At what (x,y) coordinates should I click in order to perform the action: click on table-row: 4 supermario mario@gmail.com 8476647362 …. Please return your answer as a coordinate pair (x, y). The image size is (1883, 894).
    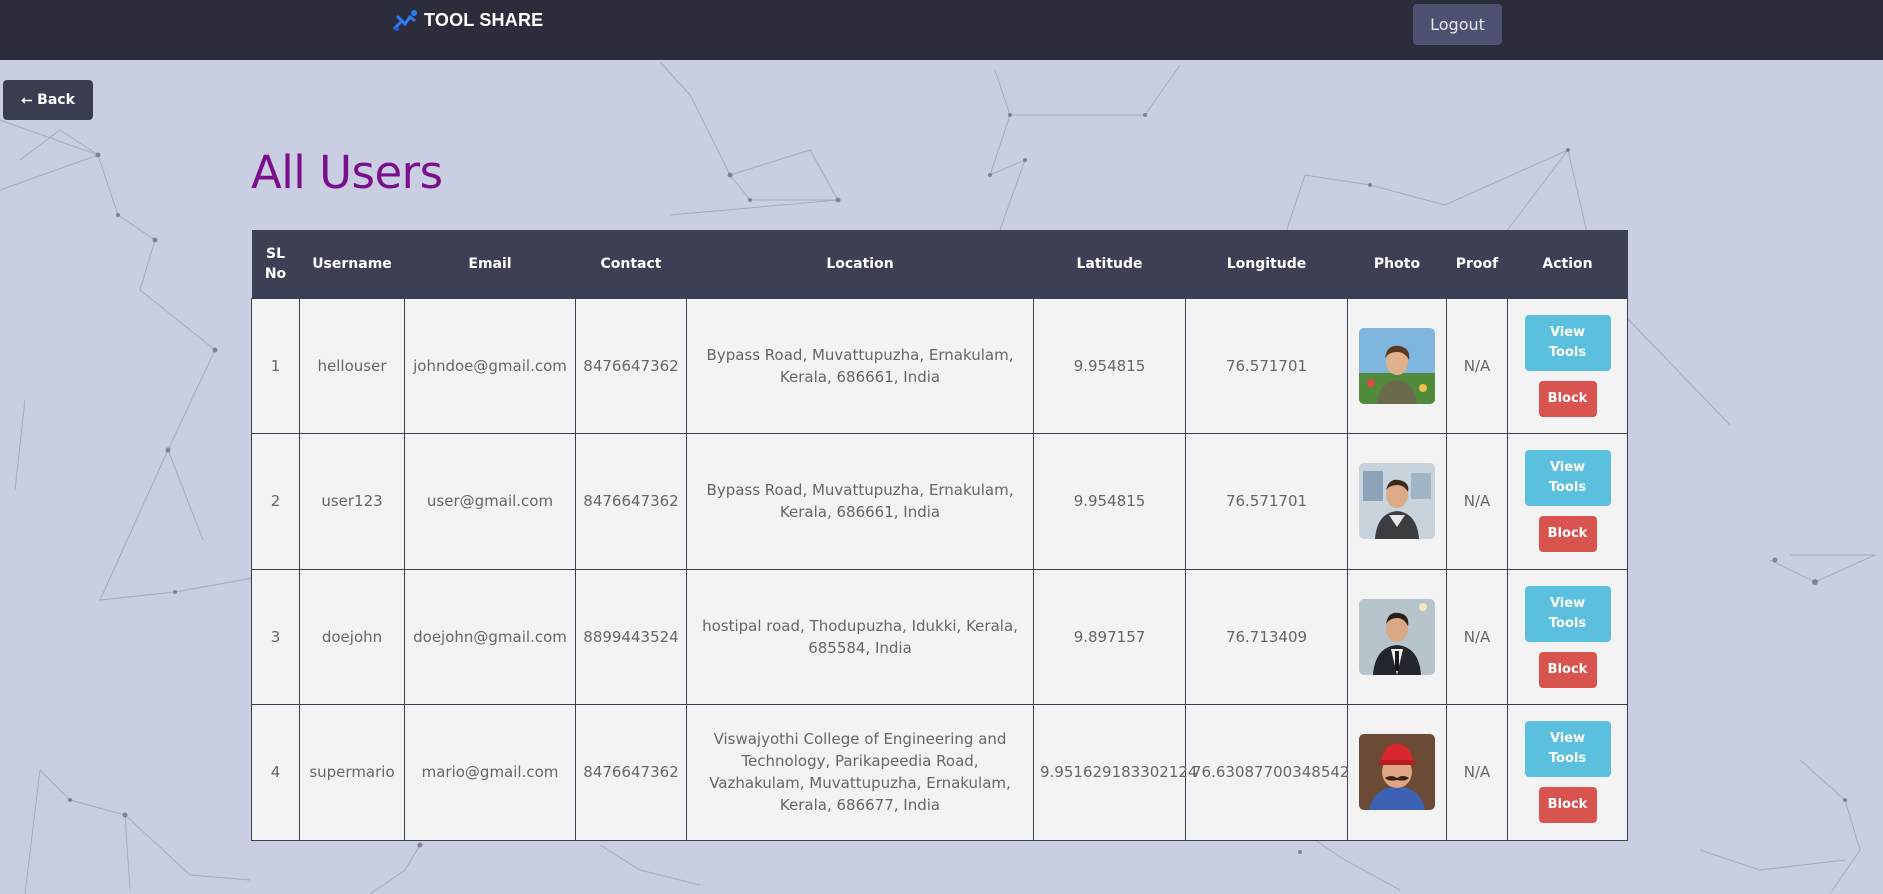
    Looking at the image, I should click on (939, 772).